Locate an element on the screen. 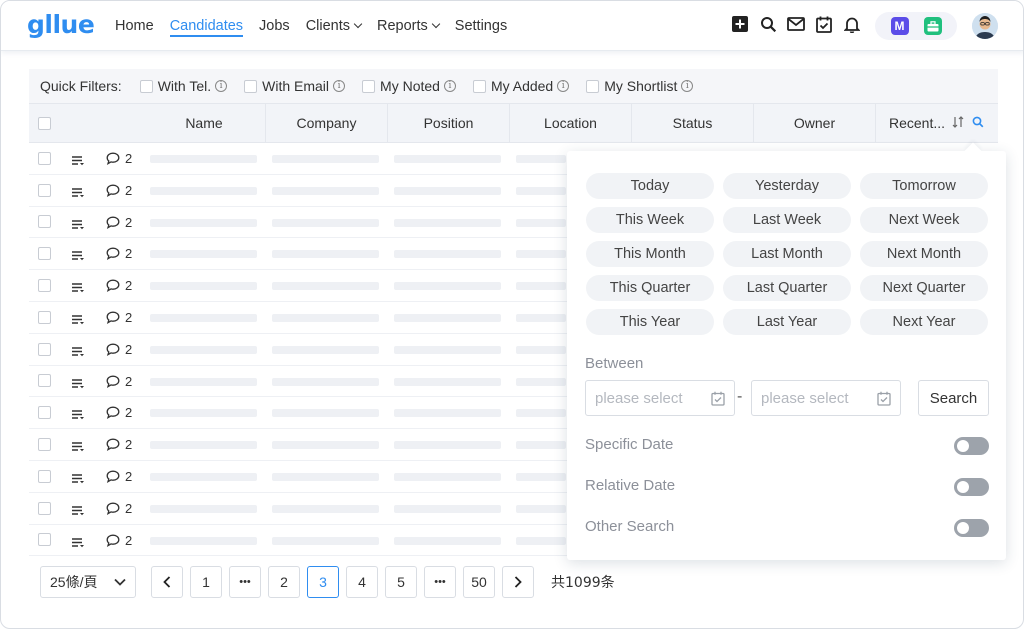  quick-filter-with-tel: With Tel. i is located at coordinates (183, 86).